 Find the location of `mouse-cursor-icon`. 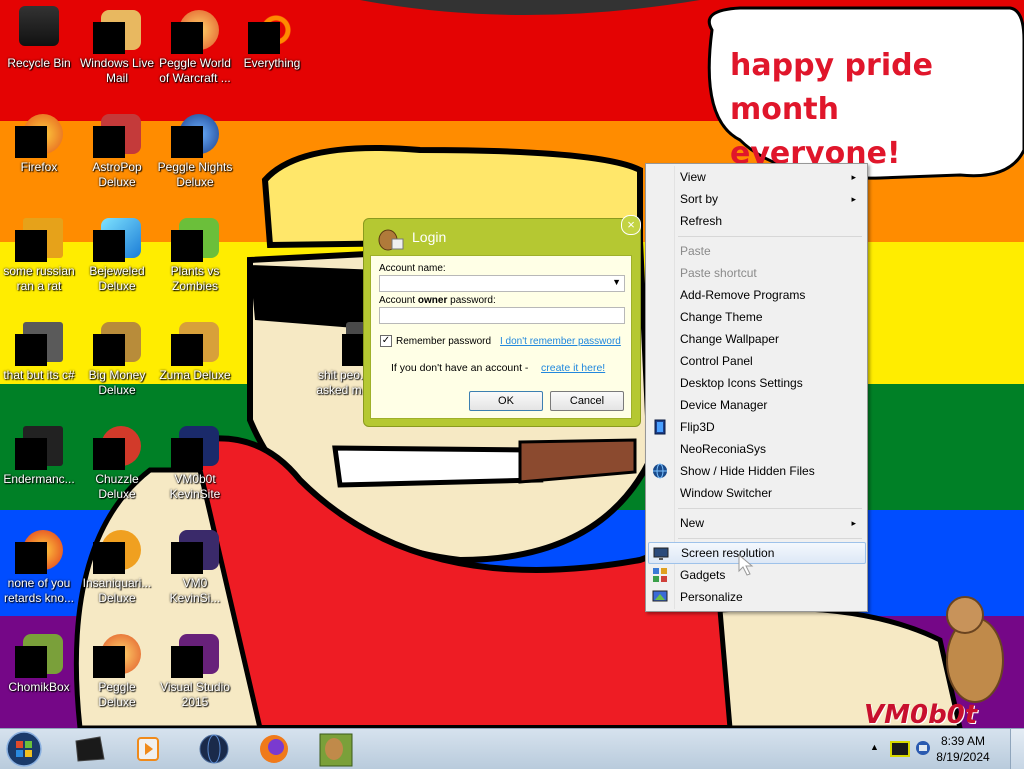

mouse-cursor-icon is located at coordinates (746, 564).